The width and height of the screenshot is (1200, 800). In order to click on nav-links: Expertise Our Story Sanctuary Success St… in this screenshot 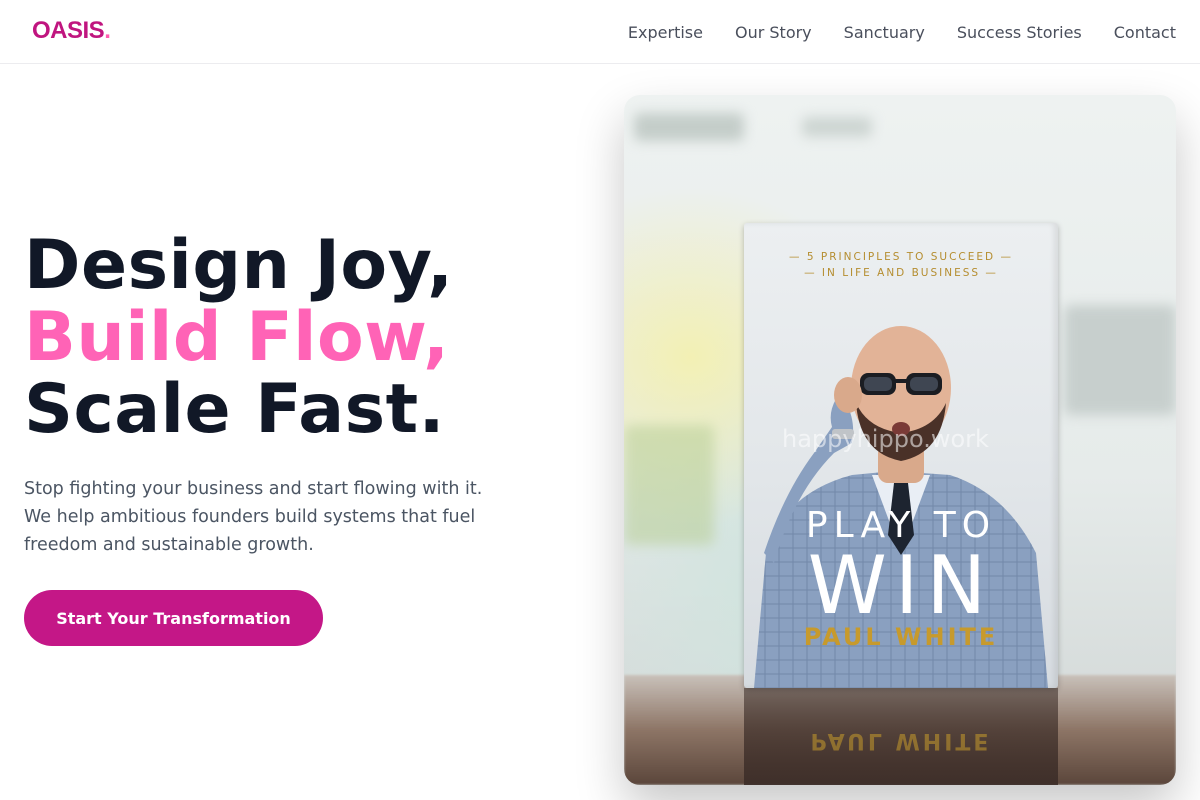, I will do `click(902, 32)`.